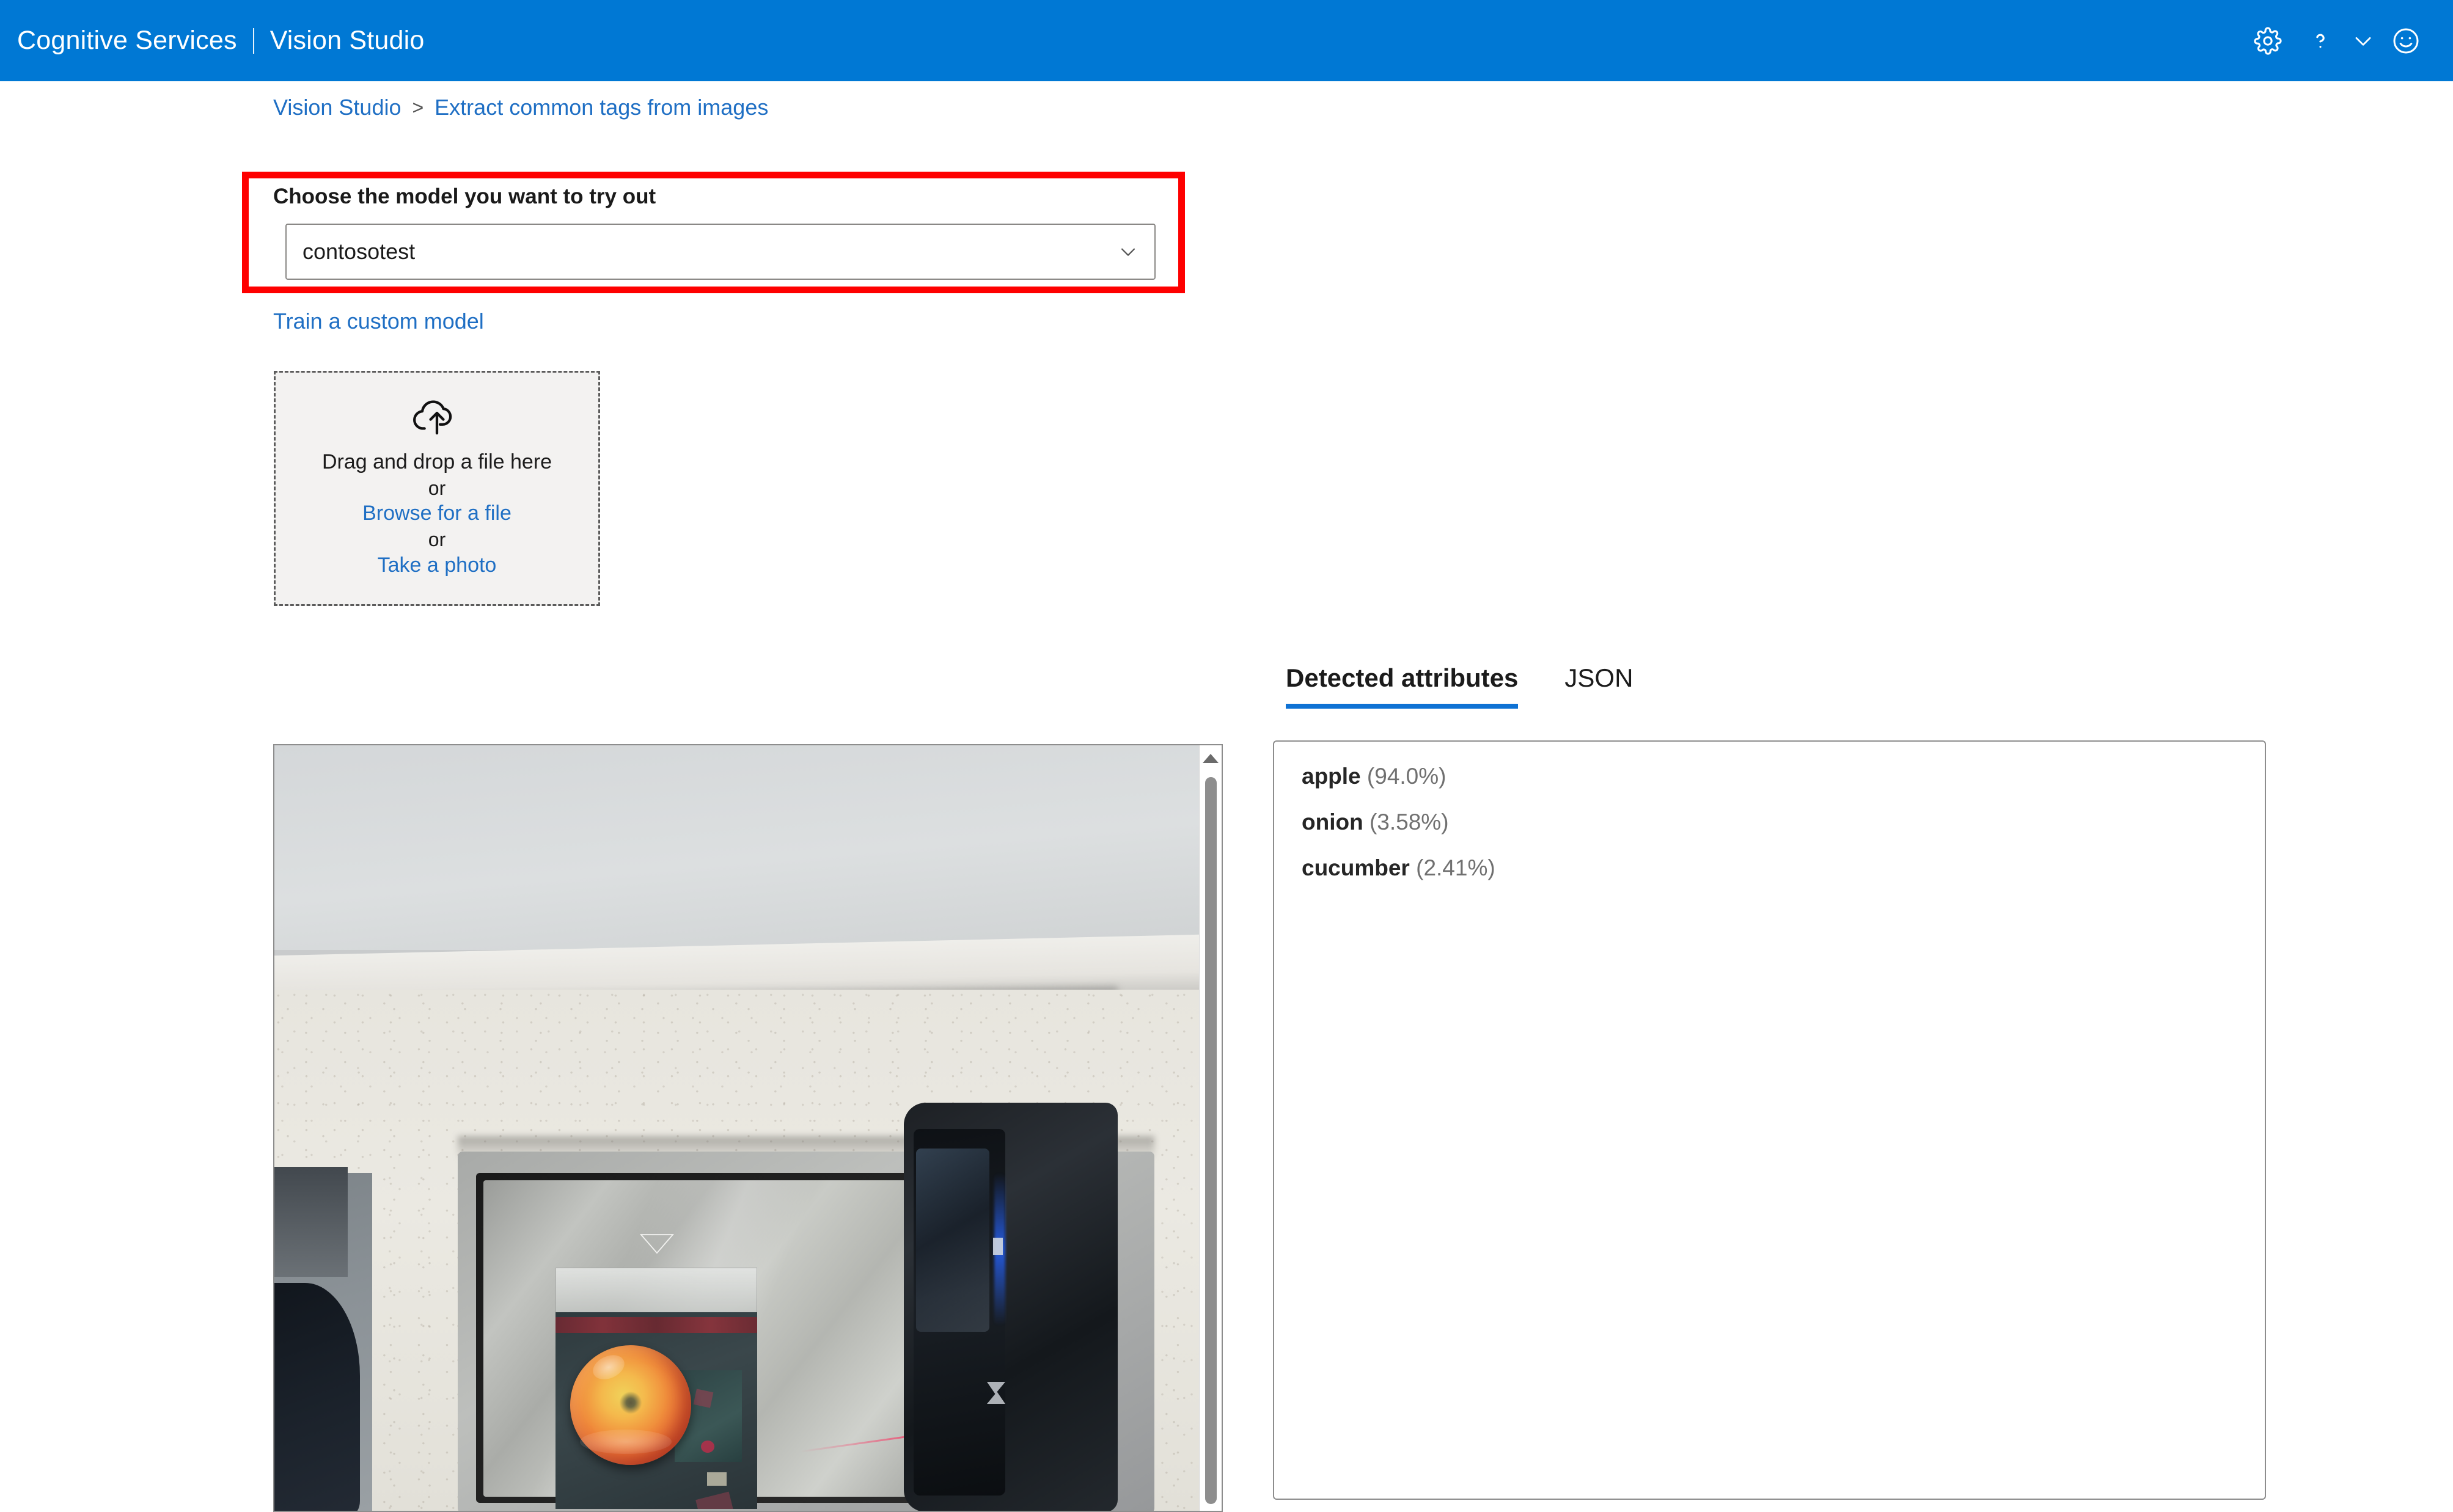 This screenshot has width=2453, height=1512. I want to click on dropzone-or-1: or, so click(437, 488).